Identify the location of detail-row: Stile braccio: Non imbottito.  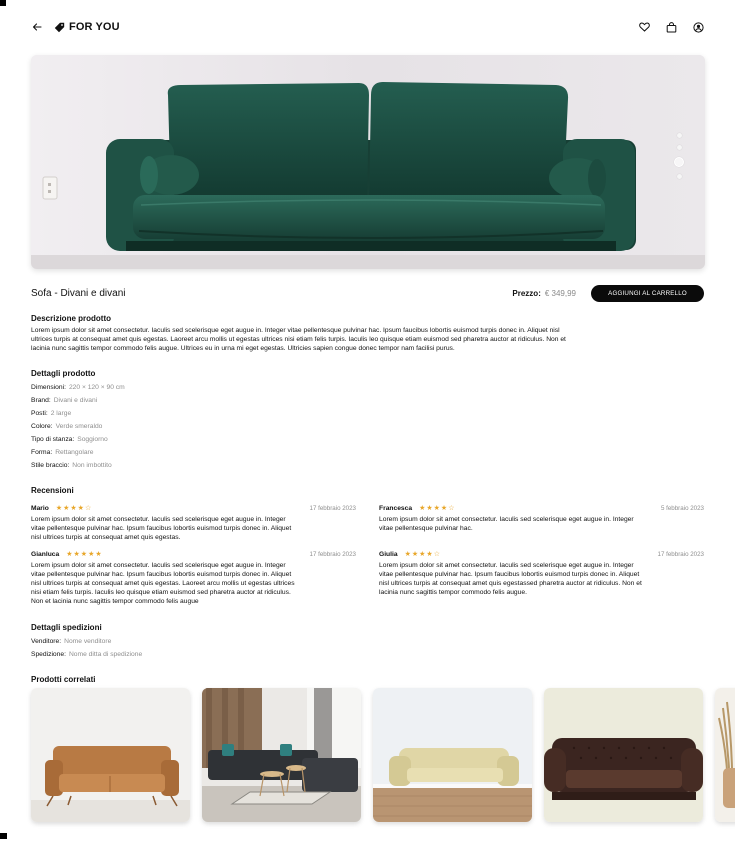
(71, 465).